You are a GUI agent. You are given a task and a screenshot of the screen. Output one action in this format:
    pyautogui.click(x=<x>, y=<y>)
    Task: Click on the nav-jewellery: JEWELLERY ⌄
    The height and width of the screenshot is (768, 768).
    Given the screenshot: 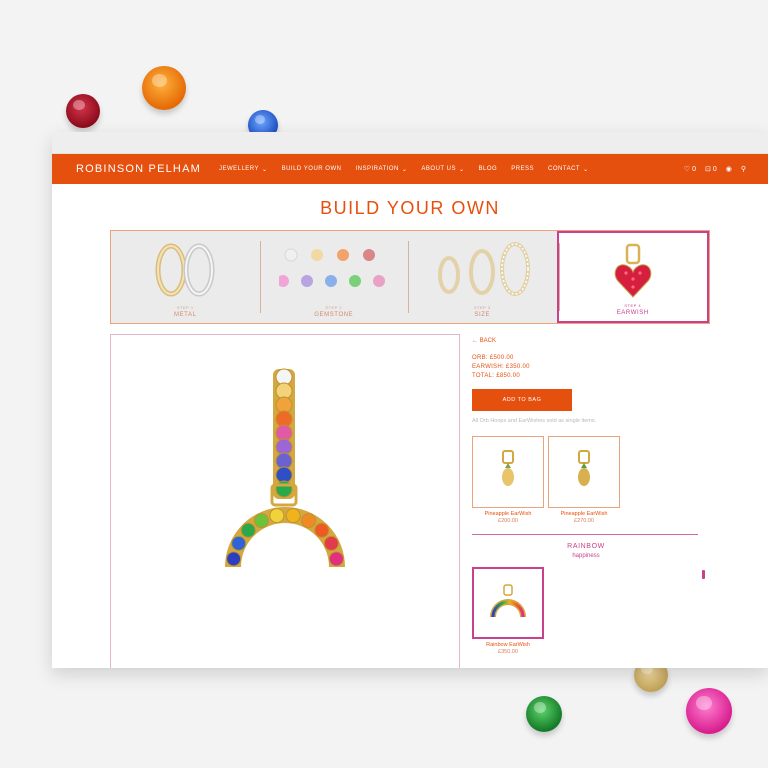 What is the action you would take?
    pyautogui.click(x=243, y=169)
    